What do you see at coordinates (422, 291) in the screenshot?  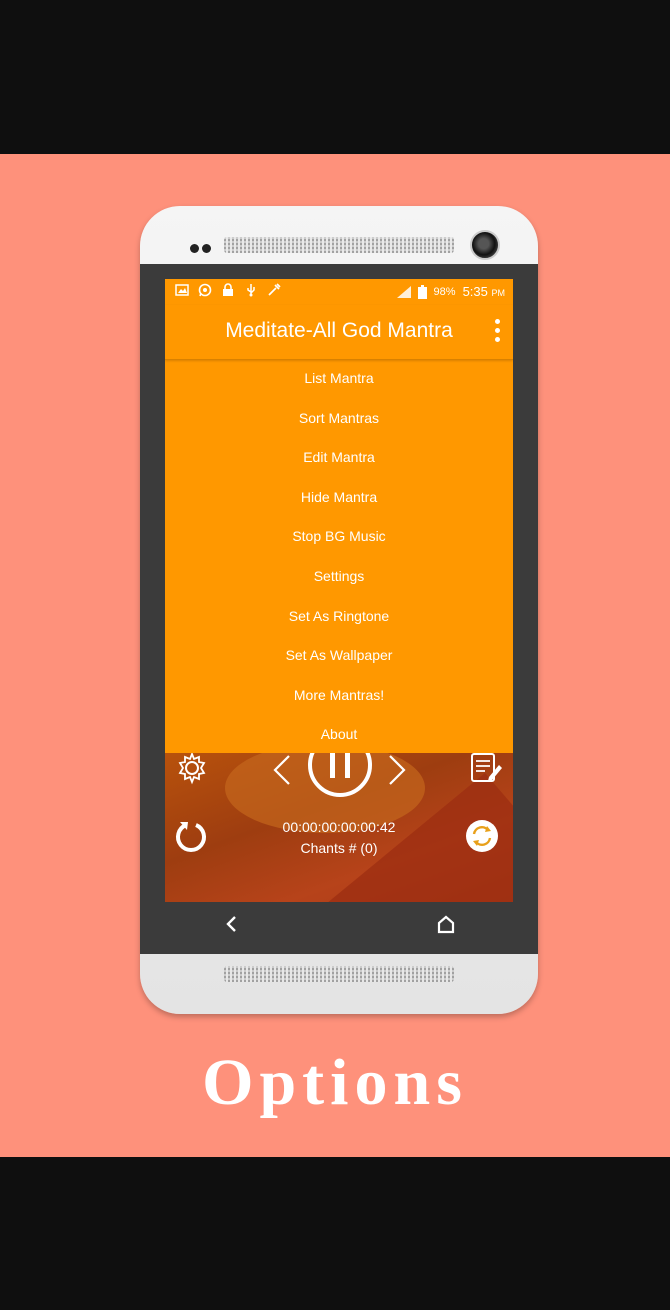 I see `battery-icon` at bounding box center [422, 291].